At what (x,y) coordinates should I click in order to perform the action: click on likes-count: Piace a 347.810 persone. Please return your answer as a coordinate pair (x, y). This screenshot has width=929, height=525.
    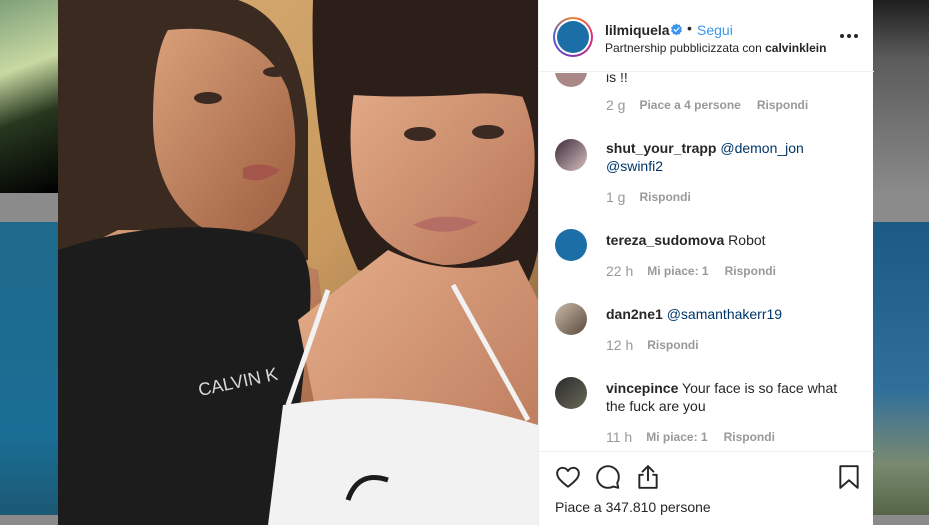
    Looking at the image, I should click on (633, 507).